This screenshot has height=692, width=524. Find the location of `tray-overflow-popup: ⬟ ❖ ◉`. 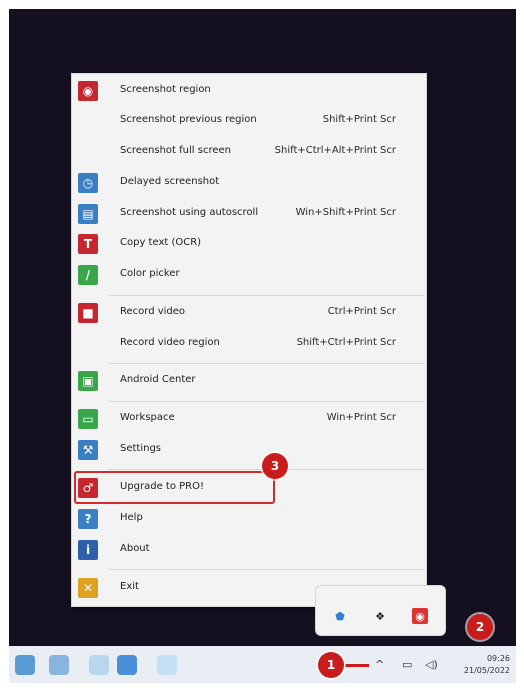

tray-overflow-popup: ⬟ ❖ ◉ is located at coordinates (380, 610).